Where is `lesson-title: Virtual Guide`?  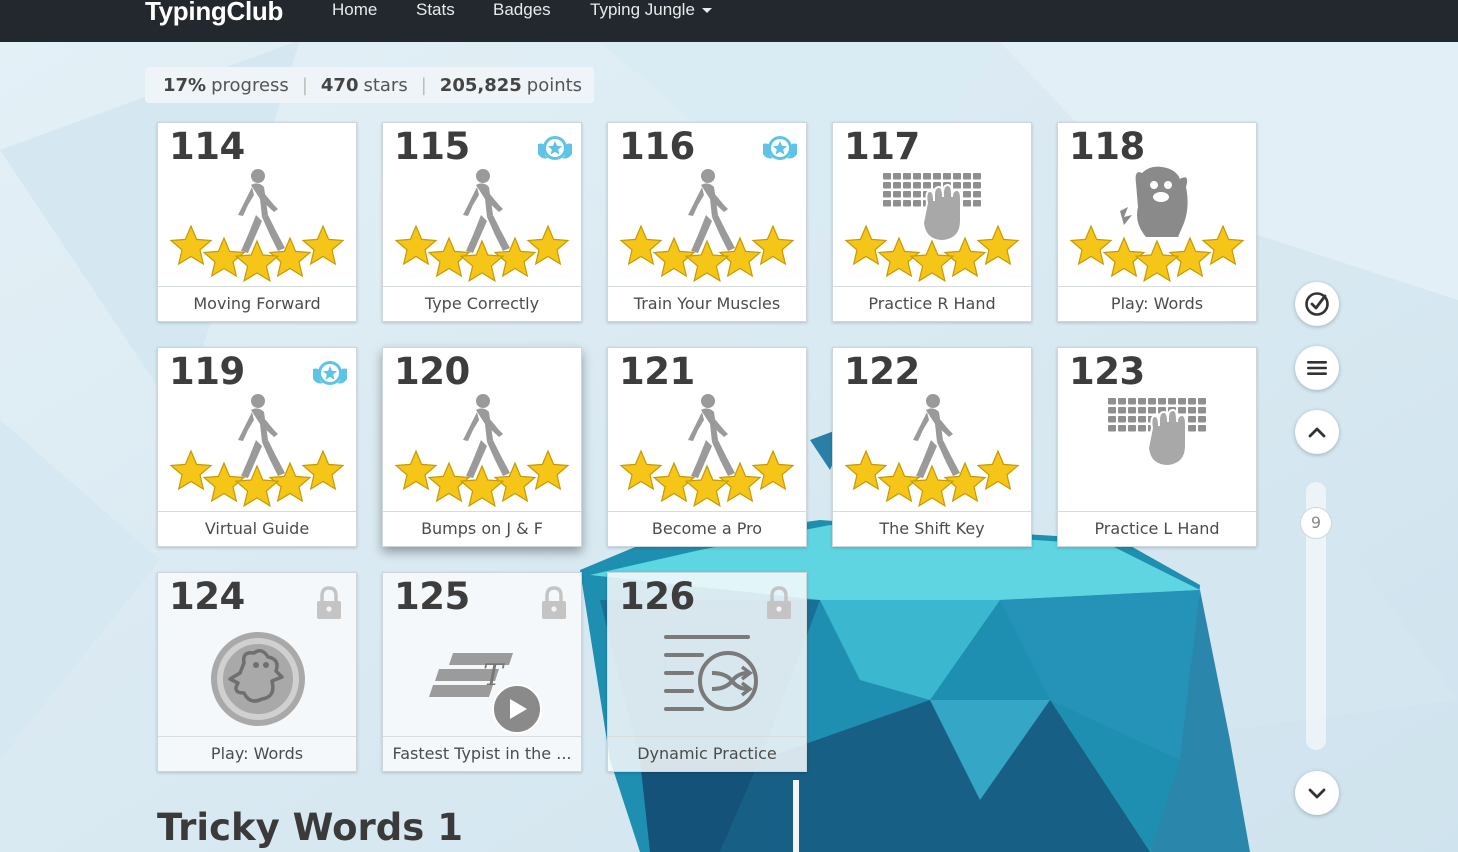
lesson-title: Virtual Guide is located at coordinates (257, 528).